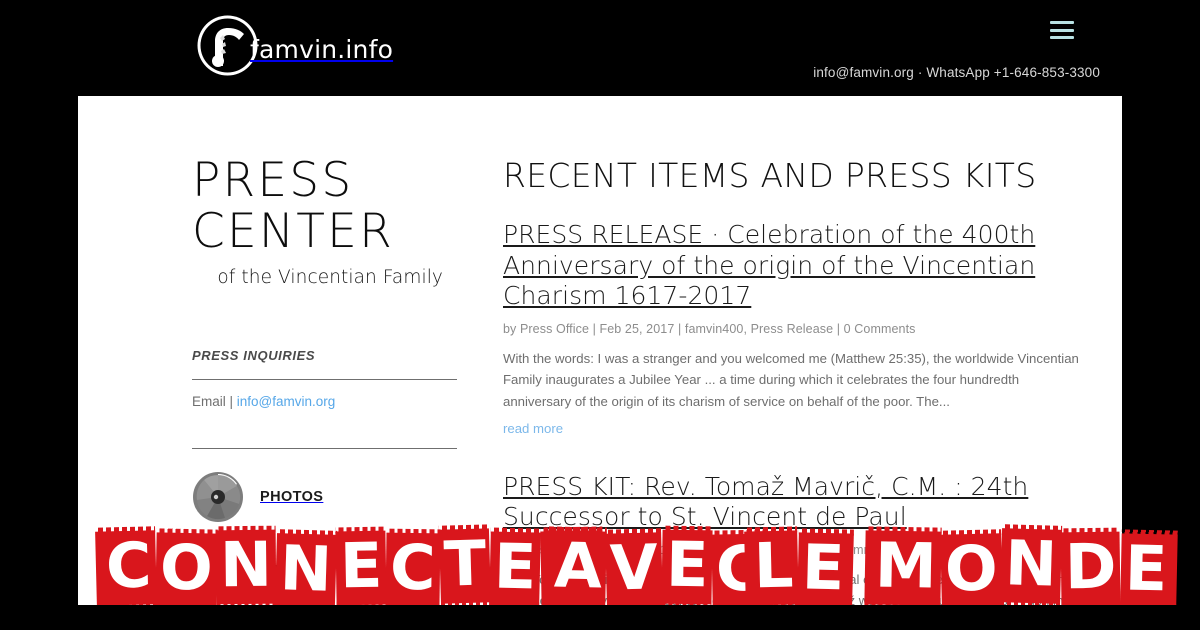 Image resolution: width=1200 pixels, height=630 pixels. I want to click on press-center-logo: PRESS CENTER of the Vincentian Family, so click(318, 221).